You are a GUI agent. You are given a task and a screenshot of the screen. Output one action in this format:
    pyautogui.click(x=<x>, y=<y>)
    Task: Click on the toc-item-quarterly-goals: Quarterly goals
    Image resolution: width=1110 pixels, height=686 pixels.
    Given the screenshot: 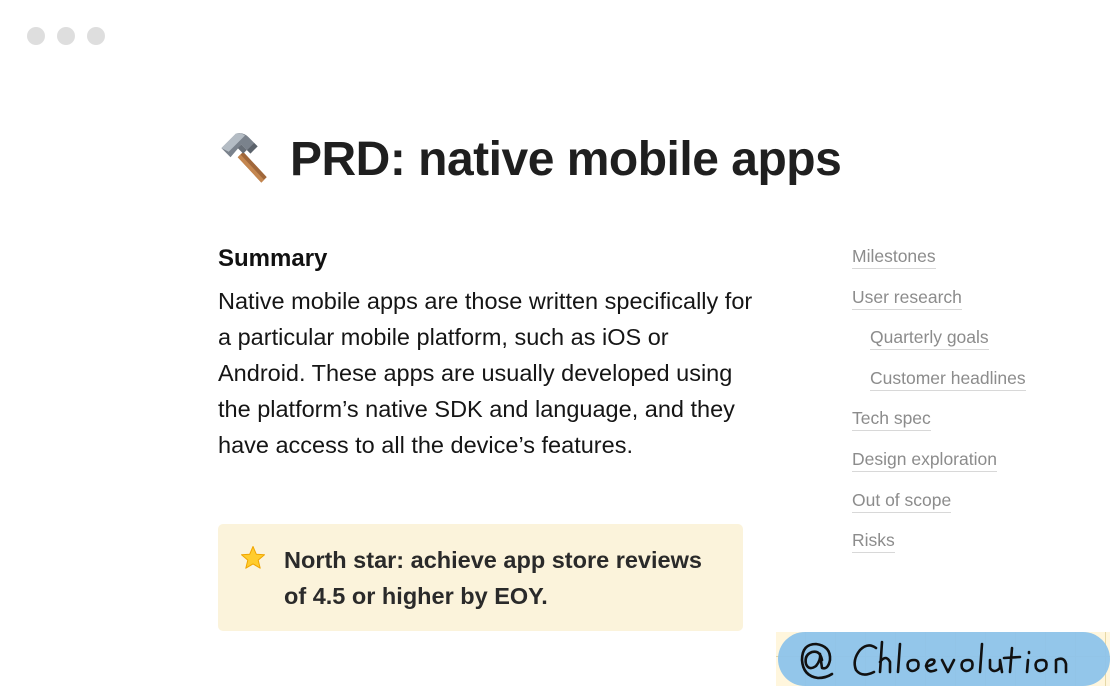 What is the action you would take?
    pyautogui.click(x=967, y=347)
    